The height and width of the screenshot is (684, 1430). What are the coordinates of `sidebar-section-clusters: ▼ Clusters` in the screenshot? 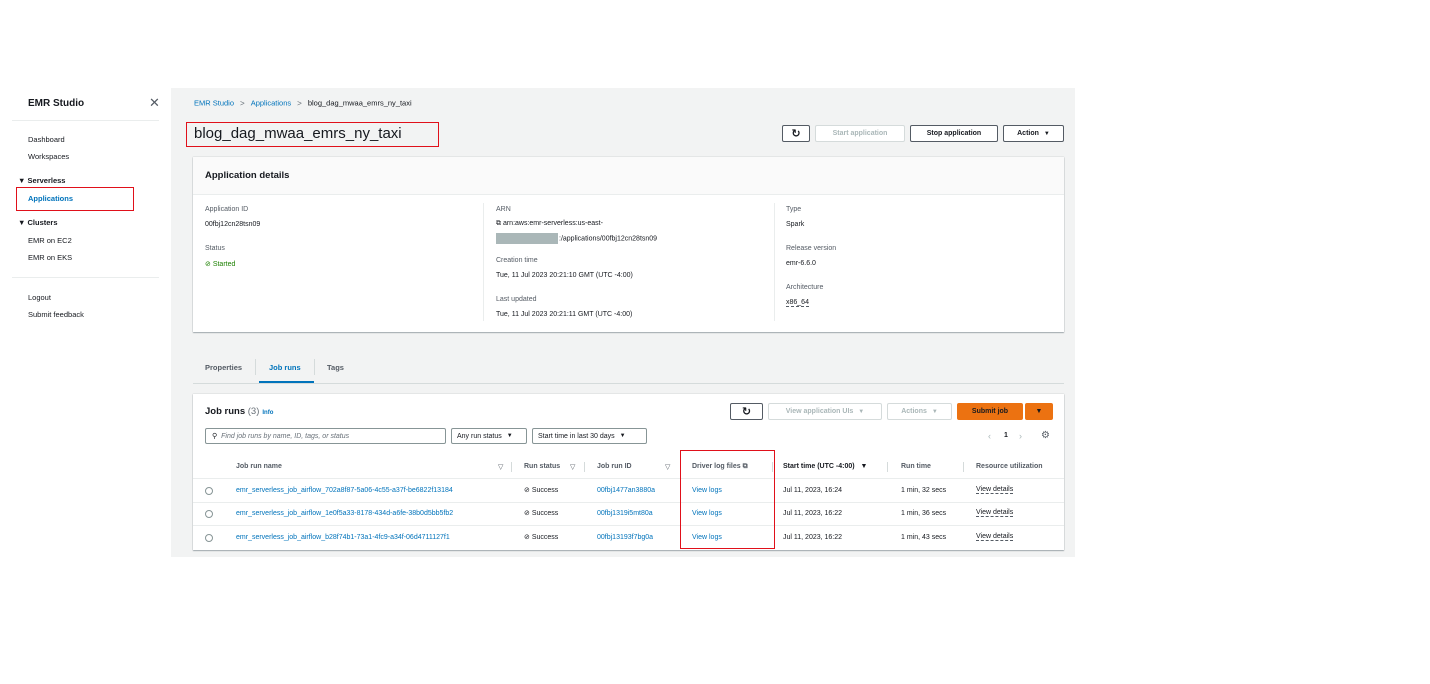 It's located at (38, 222).